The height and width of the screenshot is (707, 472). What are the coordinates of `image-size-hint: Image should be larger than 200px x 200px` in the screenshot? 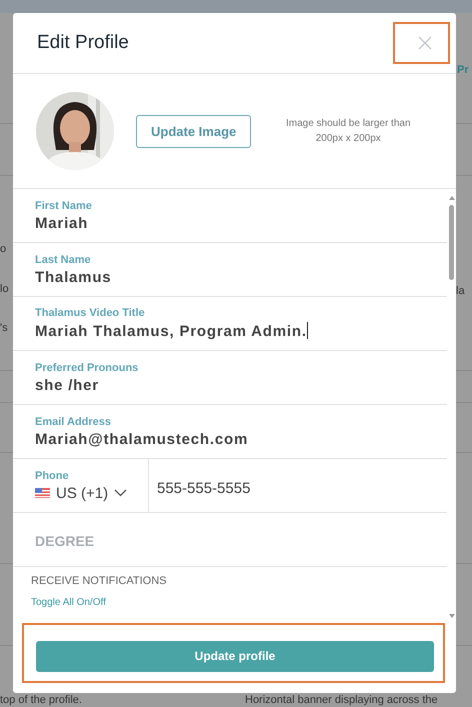 It's located at (348, 131).